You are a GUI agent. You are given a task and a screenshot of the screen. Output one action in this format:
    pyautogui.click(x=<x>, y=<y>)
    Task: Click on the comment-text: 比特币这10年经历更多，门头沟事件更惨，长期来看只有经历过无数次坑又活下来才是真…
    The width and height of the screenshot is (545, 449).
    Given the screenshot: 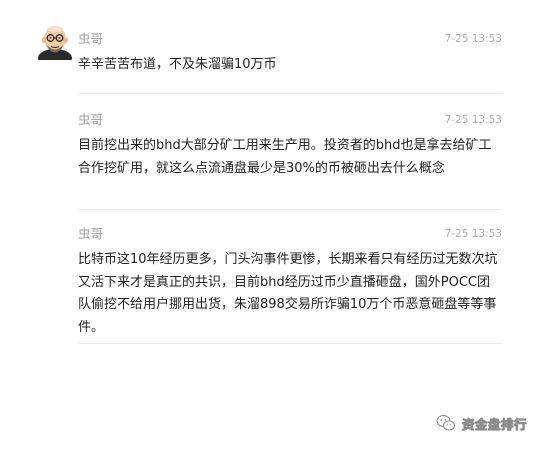 What is the action you would take?
    pyautogui.click(x=288, y=293)
    